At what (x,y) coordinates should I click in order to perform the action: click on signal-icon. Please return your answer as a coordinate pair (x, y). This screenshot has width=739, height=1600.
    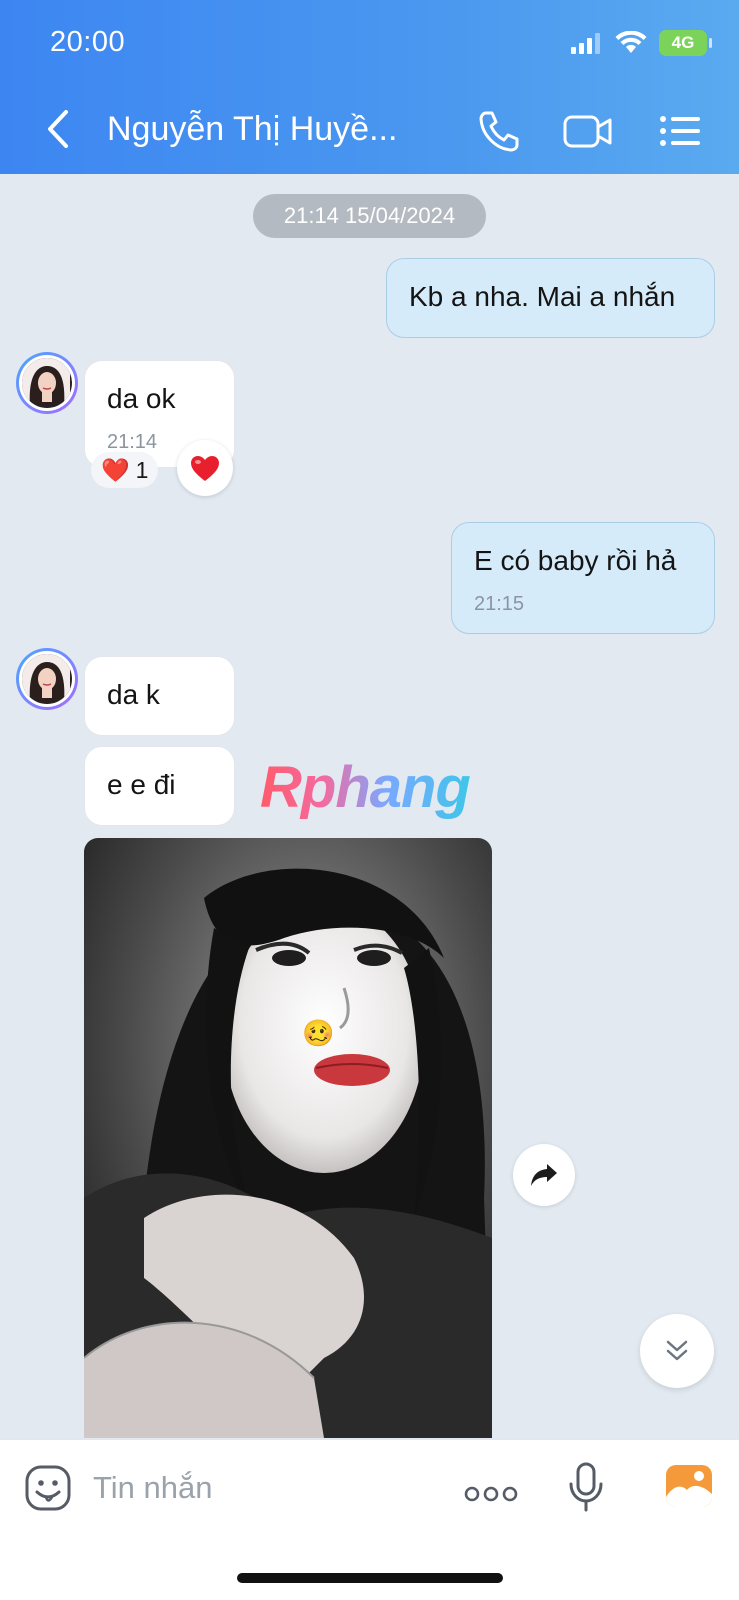
    Looking at the image, I should click on (585, 43).